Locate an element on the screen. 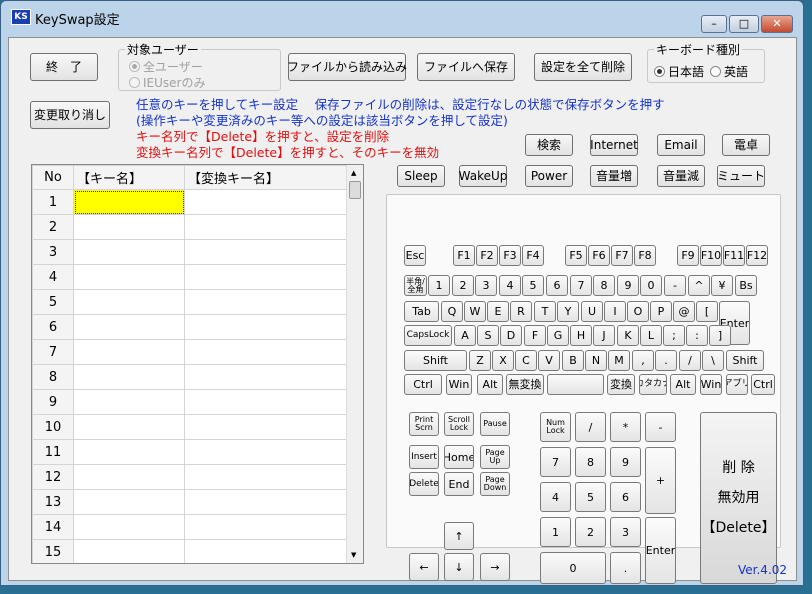 This screenshot has width=812, height=594. key: Q is located at coordinates (452, 311).